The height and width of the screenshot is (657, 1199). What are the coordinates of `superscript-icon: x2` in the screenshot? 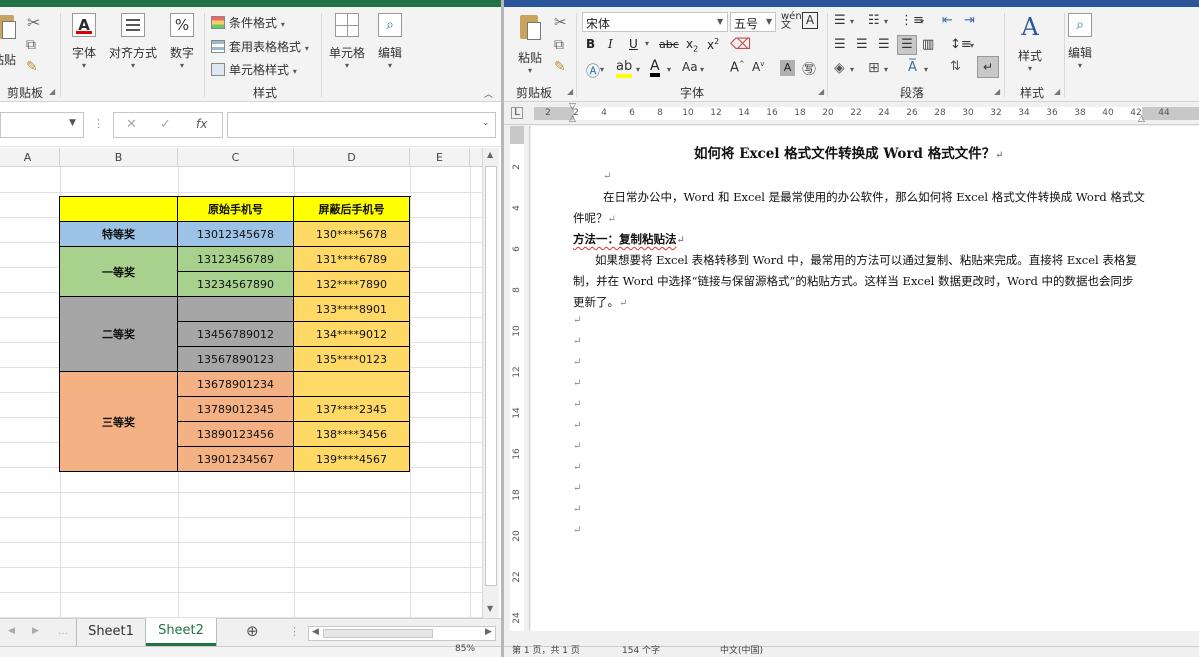 It's located at (713, 44).